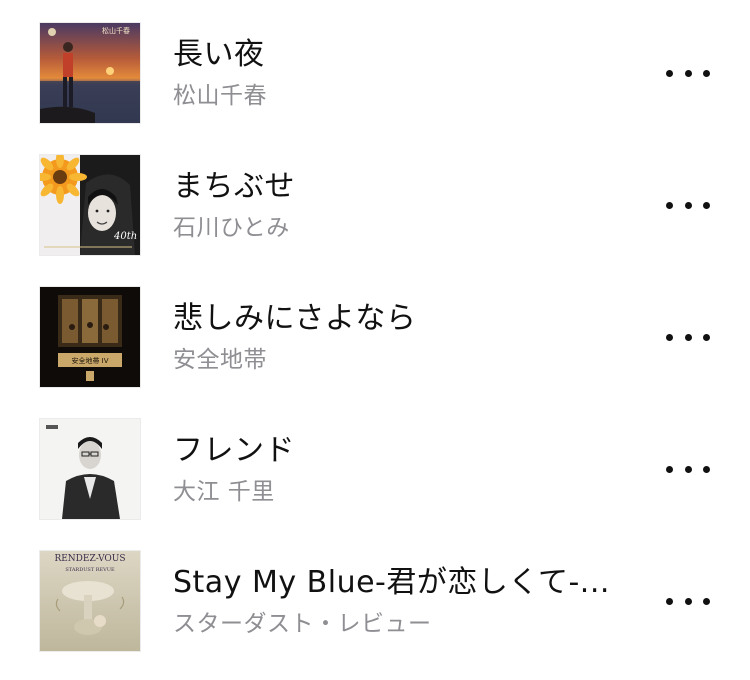 This screenshot has height=680, width=750. I want to click on album-artwork-rendez-vous-icon: RENDEZ-VOUS STARDUST REVUE, so click(90, 601).